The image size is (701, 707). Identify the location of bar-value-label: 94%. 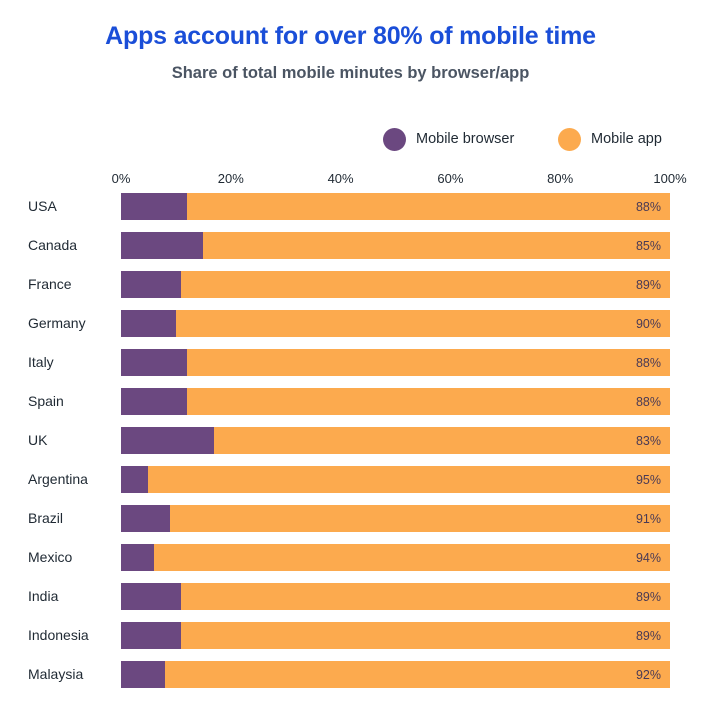
(648, 557).